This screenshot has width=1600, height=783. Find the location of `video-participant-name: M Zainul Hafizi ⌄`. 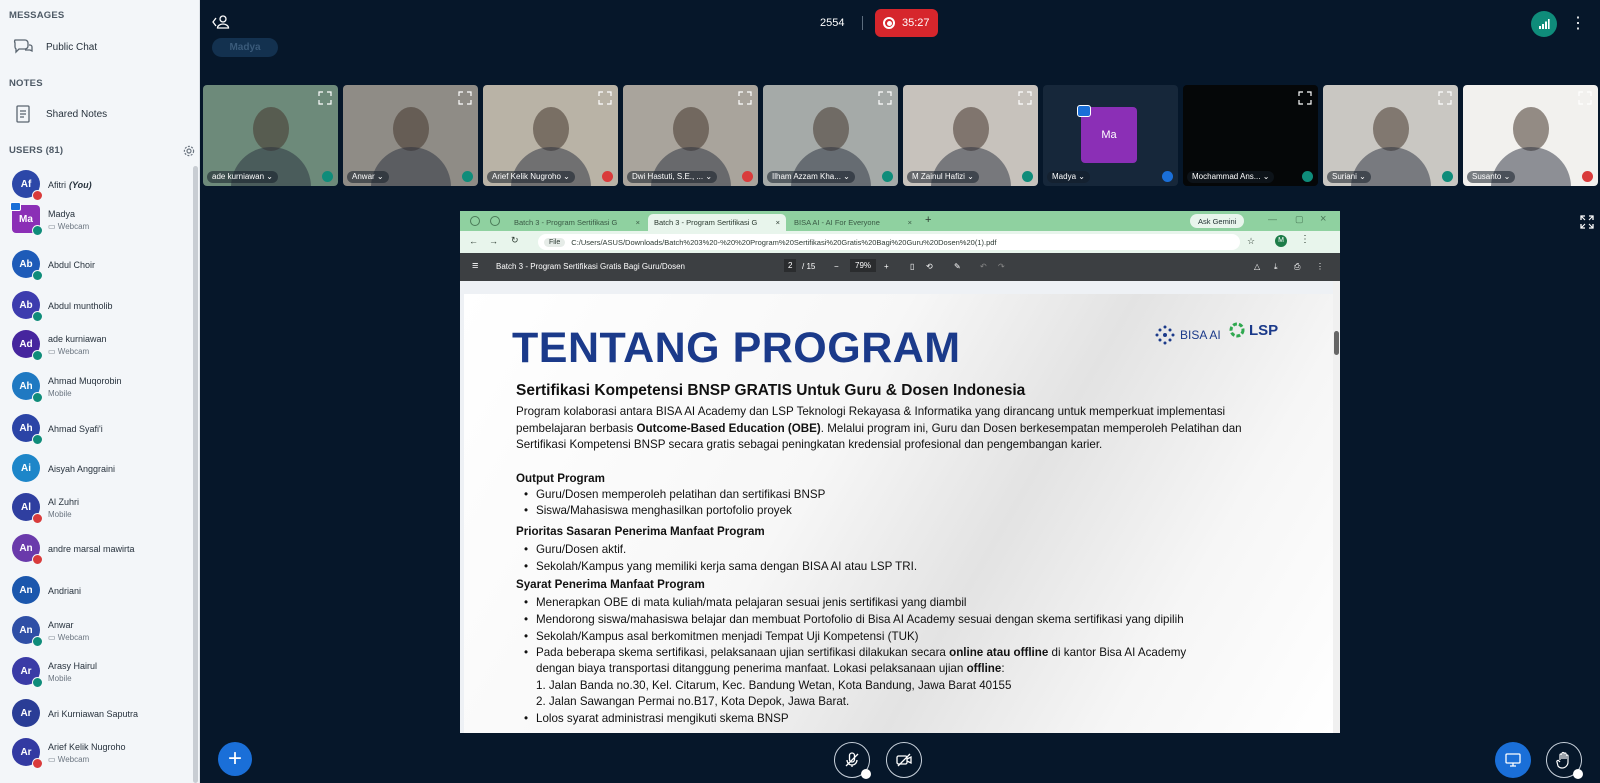

video-participant-name: M Zainul Hafizi ⌄ is located at coordinates (943, 177).